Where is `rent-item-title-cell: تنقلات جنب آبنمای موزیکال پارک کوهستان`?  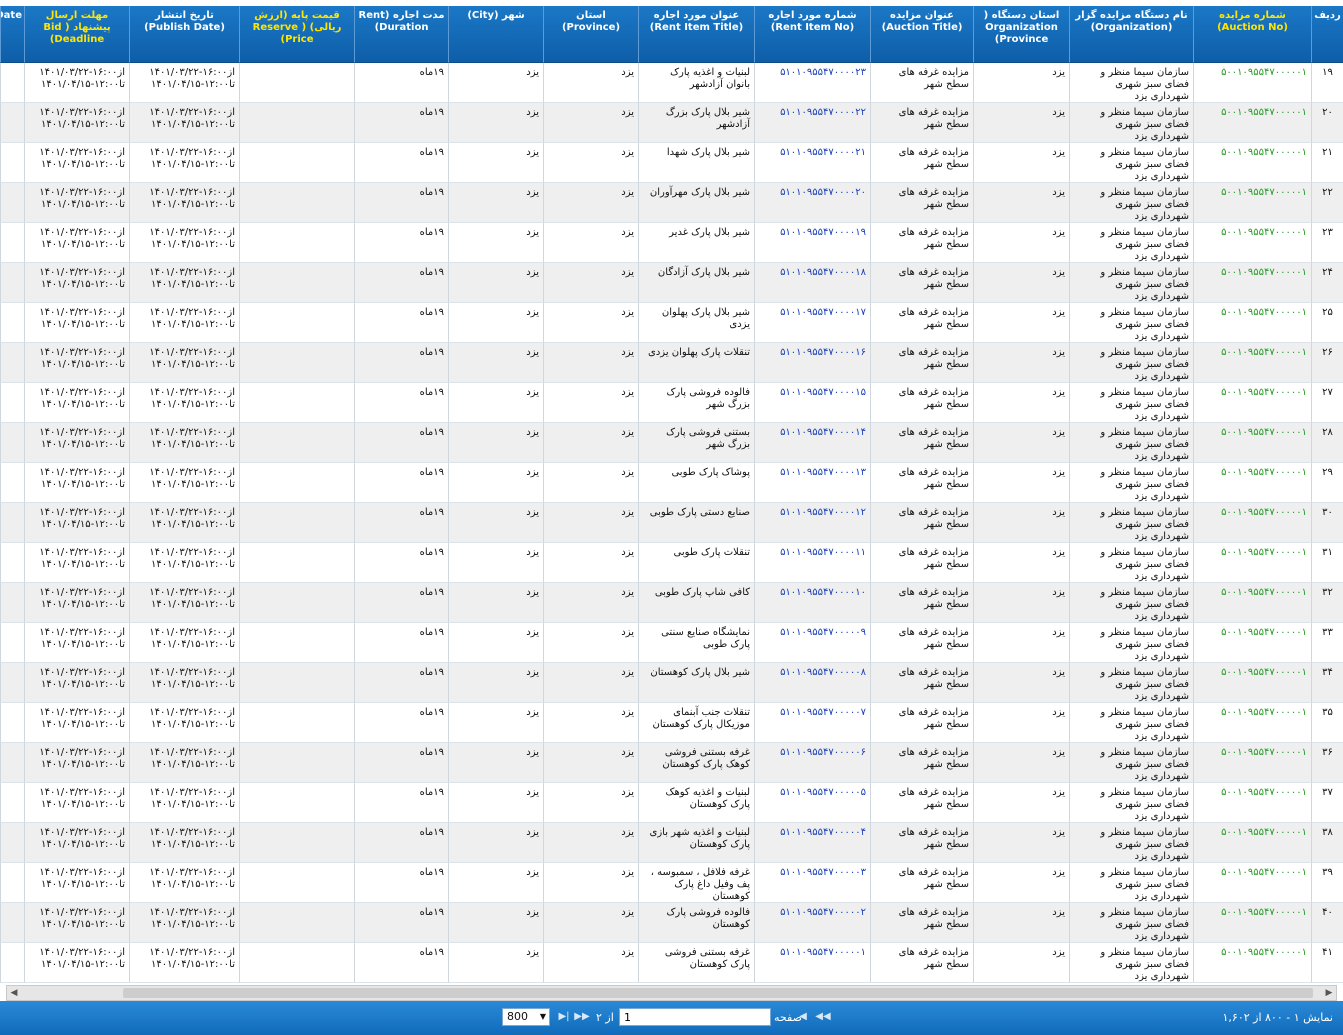
rent-item-title-cell: تنقلات جنب آبنمای موزیکال پارک کوهستان is located at coordinates (696, 723).